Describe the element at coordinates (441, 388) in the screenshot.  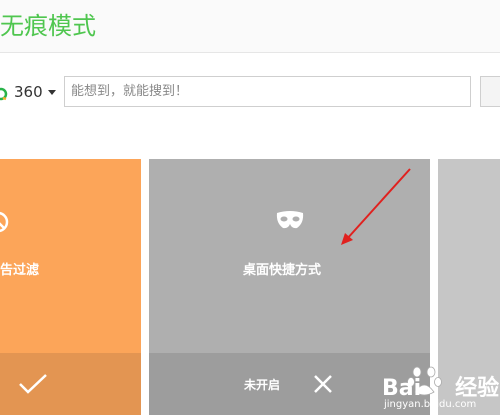
I see `watermark-brand: Bai 经验` at that location.